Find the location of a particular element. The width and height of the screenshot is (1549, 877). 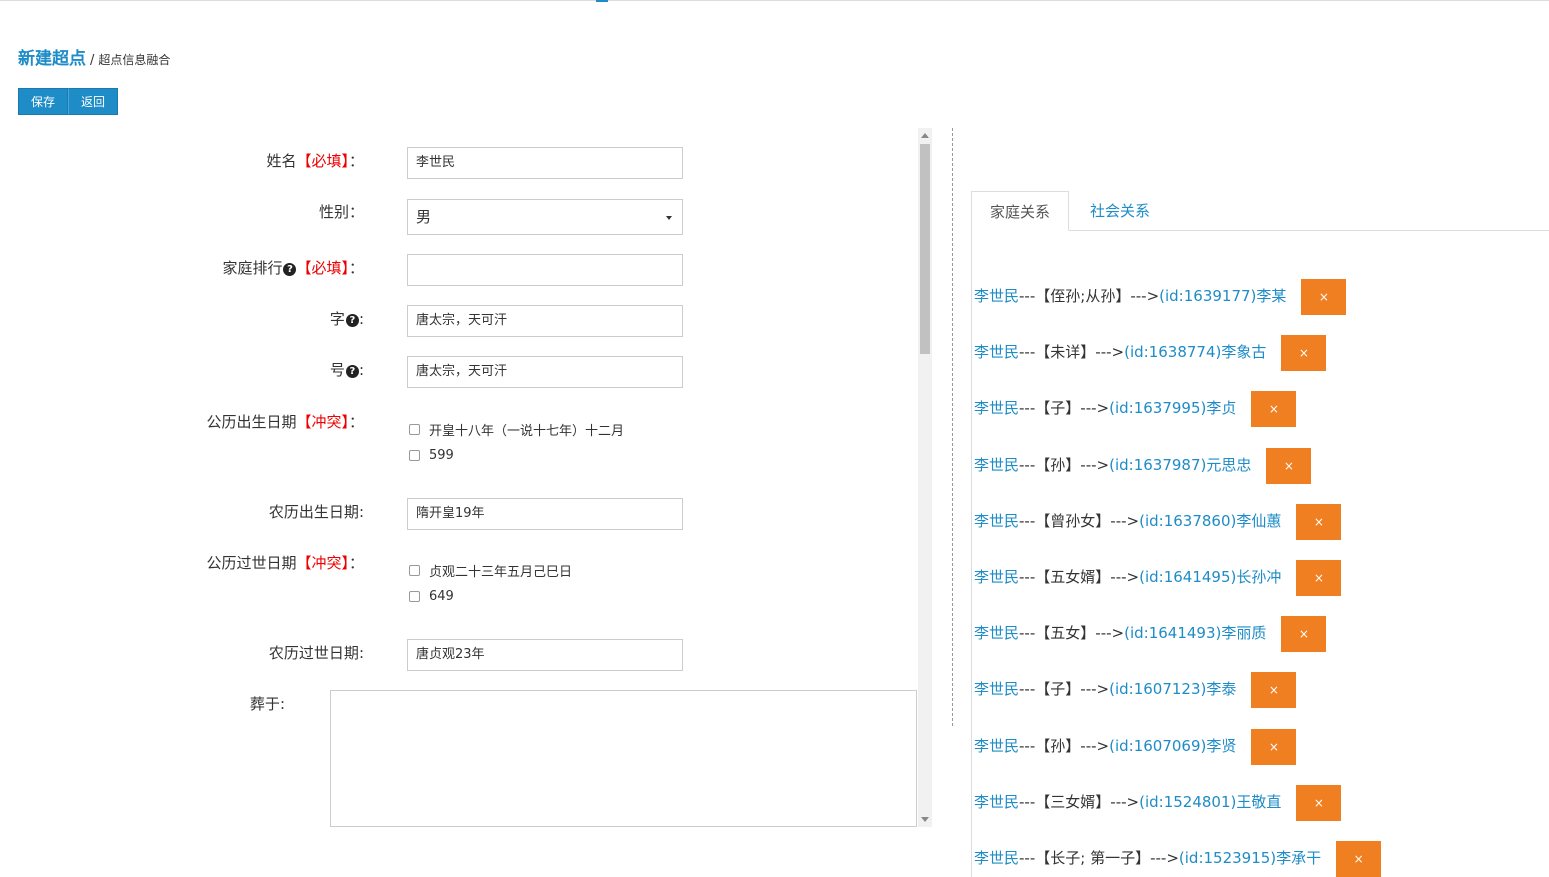

relation-target-link: (id:1524801)王敬直 is located at coordinates (1210, 802).